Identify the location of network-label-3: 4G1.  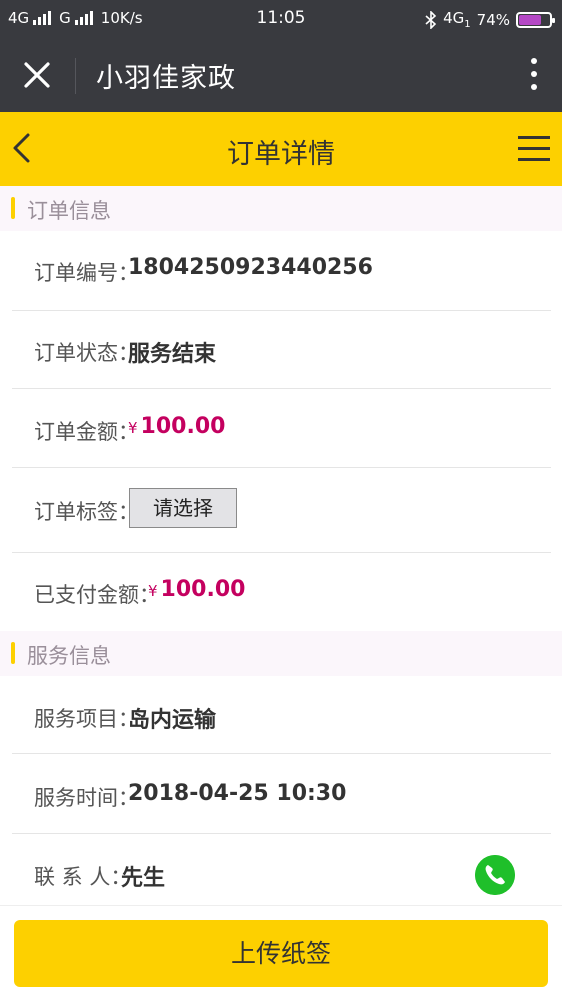
(457, 19).